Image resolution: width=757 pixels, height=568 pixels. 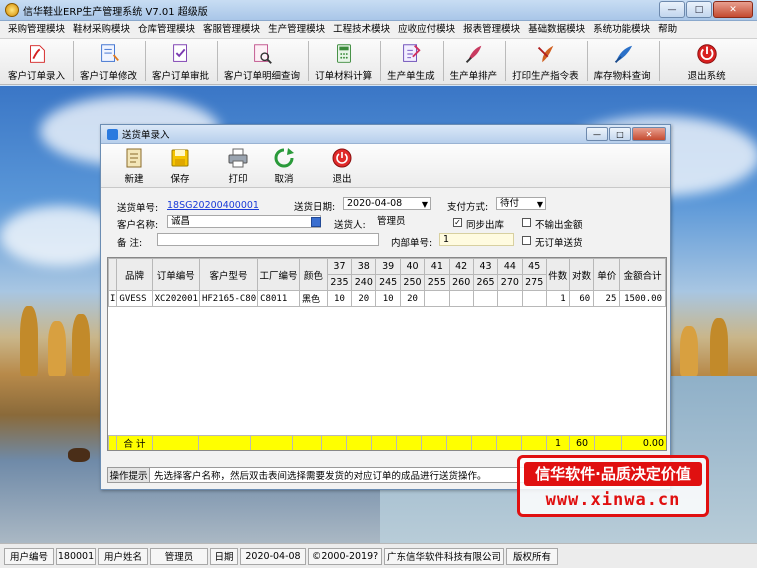 What do you see at coordinates (342, 166) in the screenshot?
I see `exit-button: 退出` at bounding box center [342, 166].